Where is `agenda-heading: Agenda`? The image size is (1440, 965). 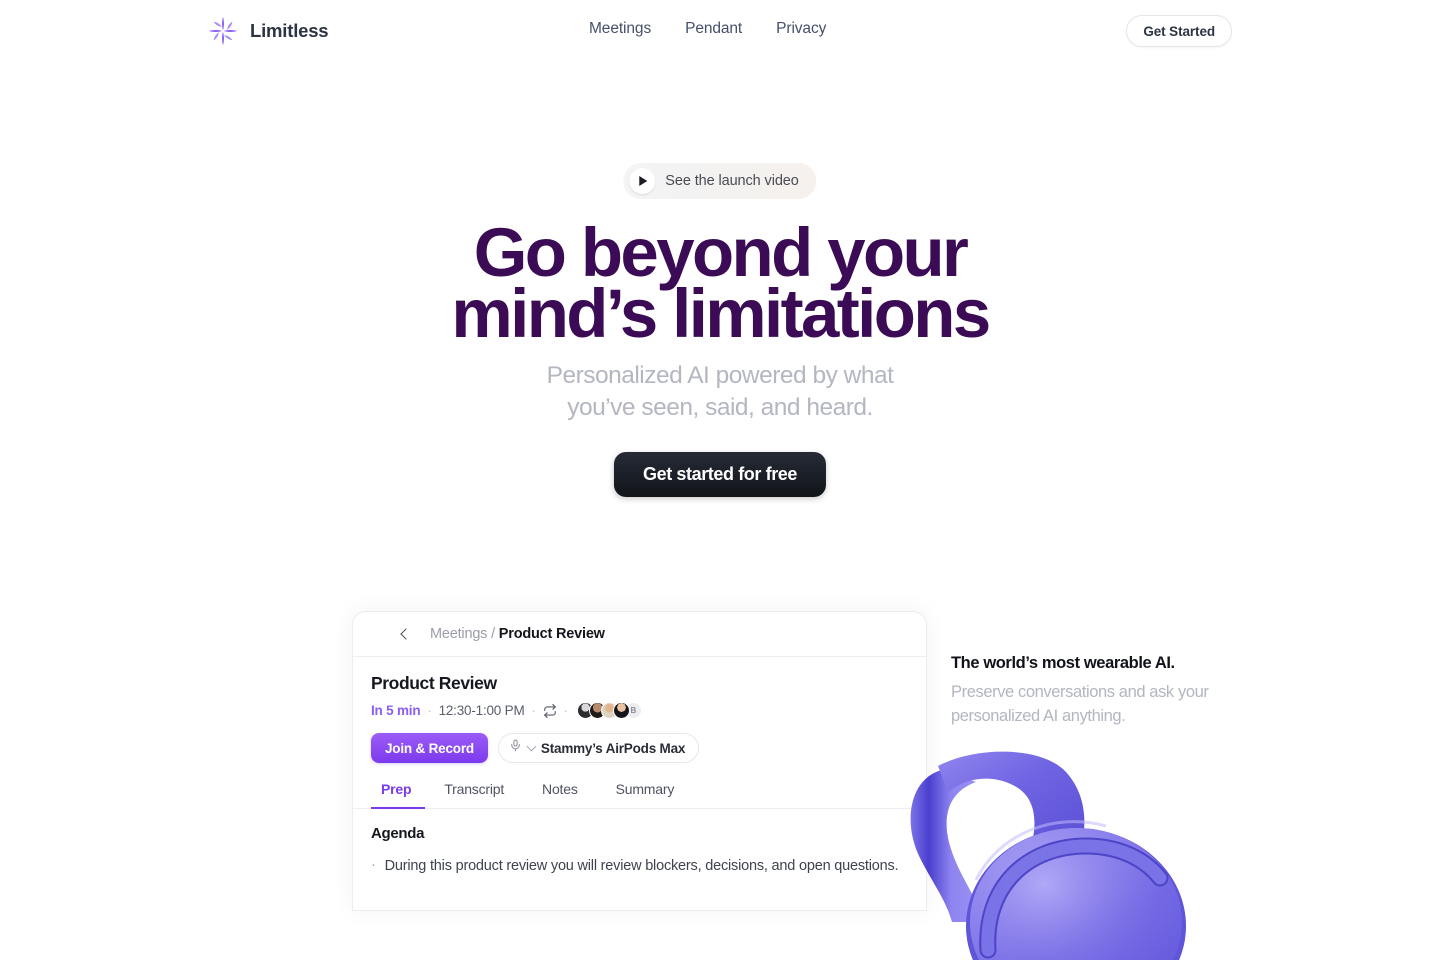
agenda-heading: Agenda is located at coordinates (398, 833).